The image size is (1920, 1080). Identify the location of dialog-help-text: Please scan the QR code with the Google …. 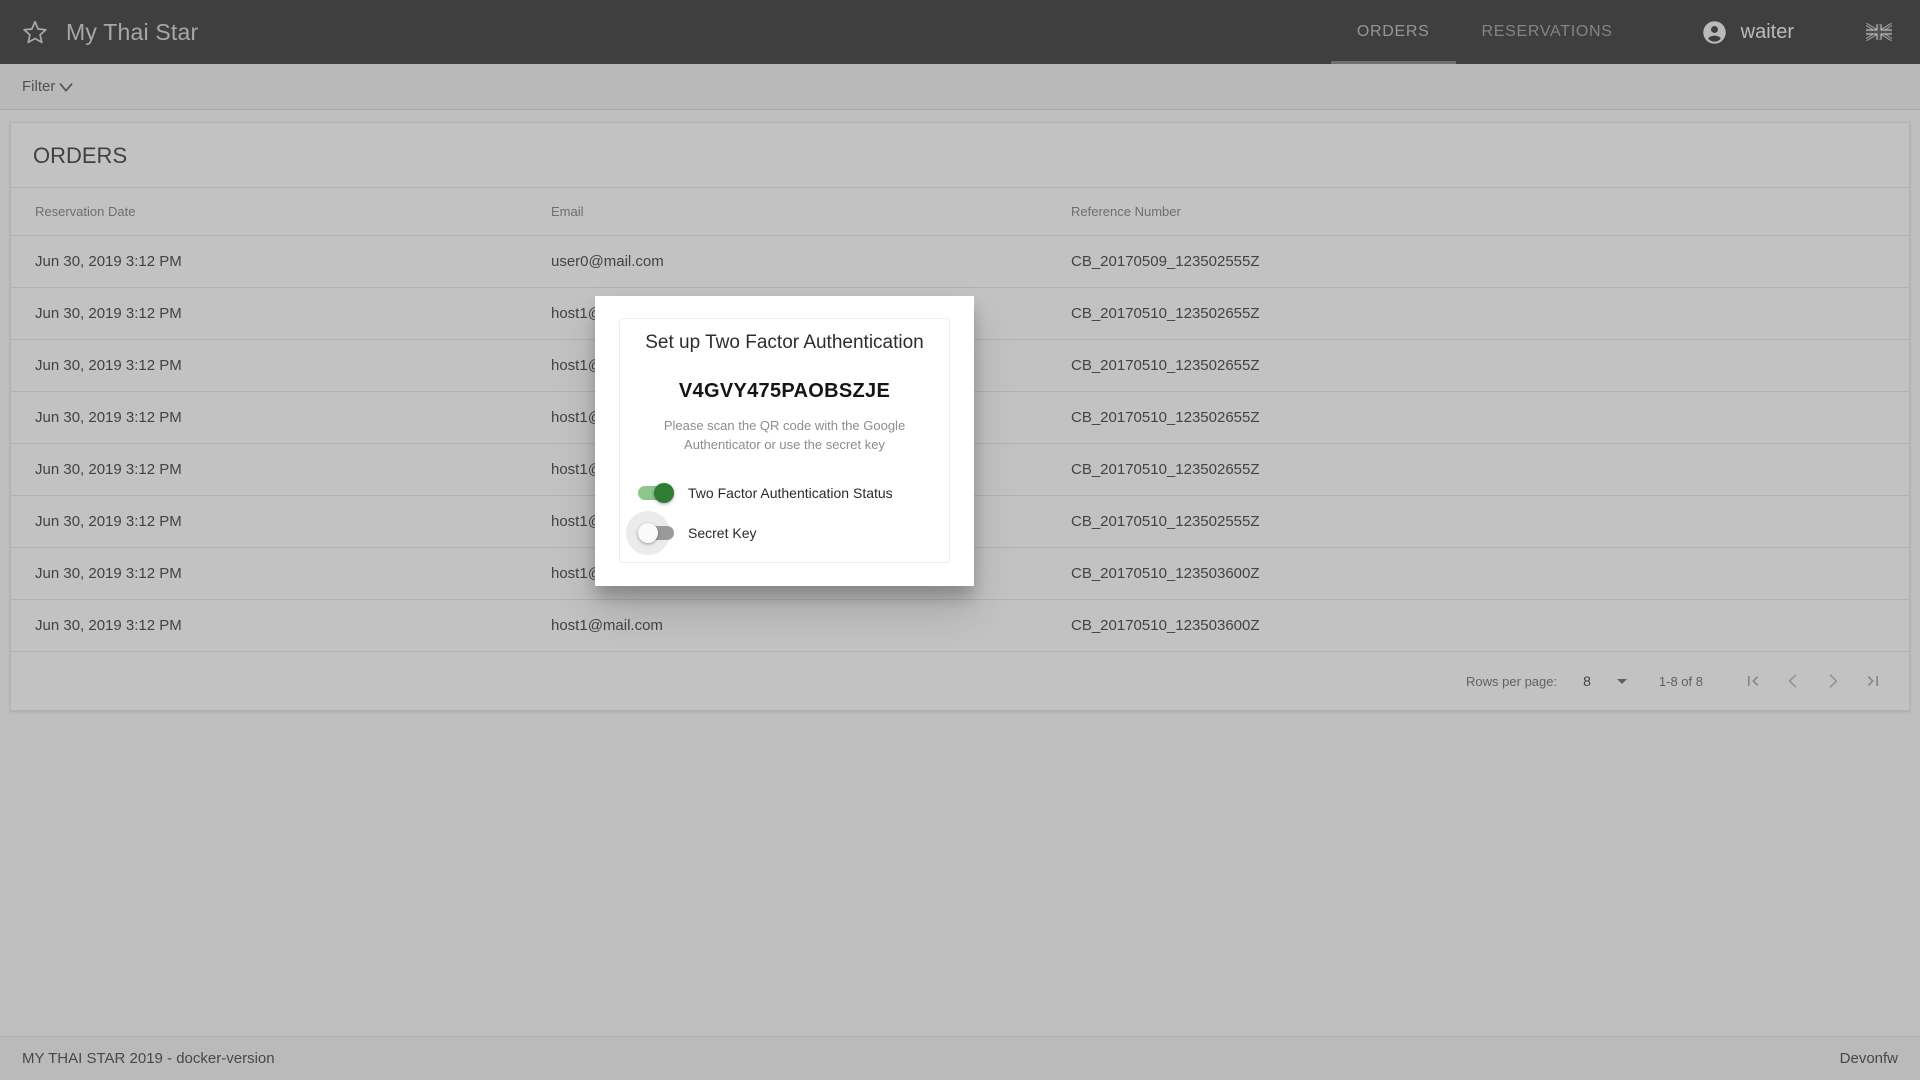
(784, 434).